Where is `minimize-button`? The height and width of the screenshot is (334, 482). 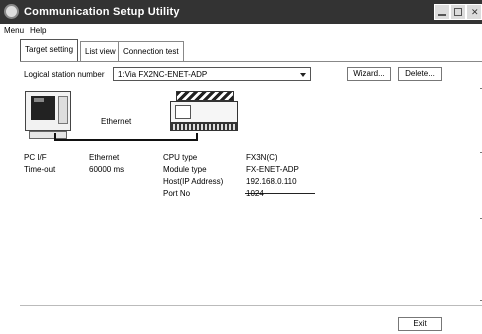
minimize-button is located at coordinates (442, 12).